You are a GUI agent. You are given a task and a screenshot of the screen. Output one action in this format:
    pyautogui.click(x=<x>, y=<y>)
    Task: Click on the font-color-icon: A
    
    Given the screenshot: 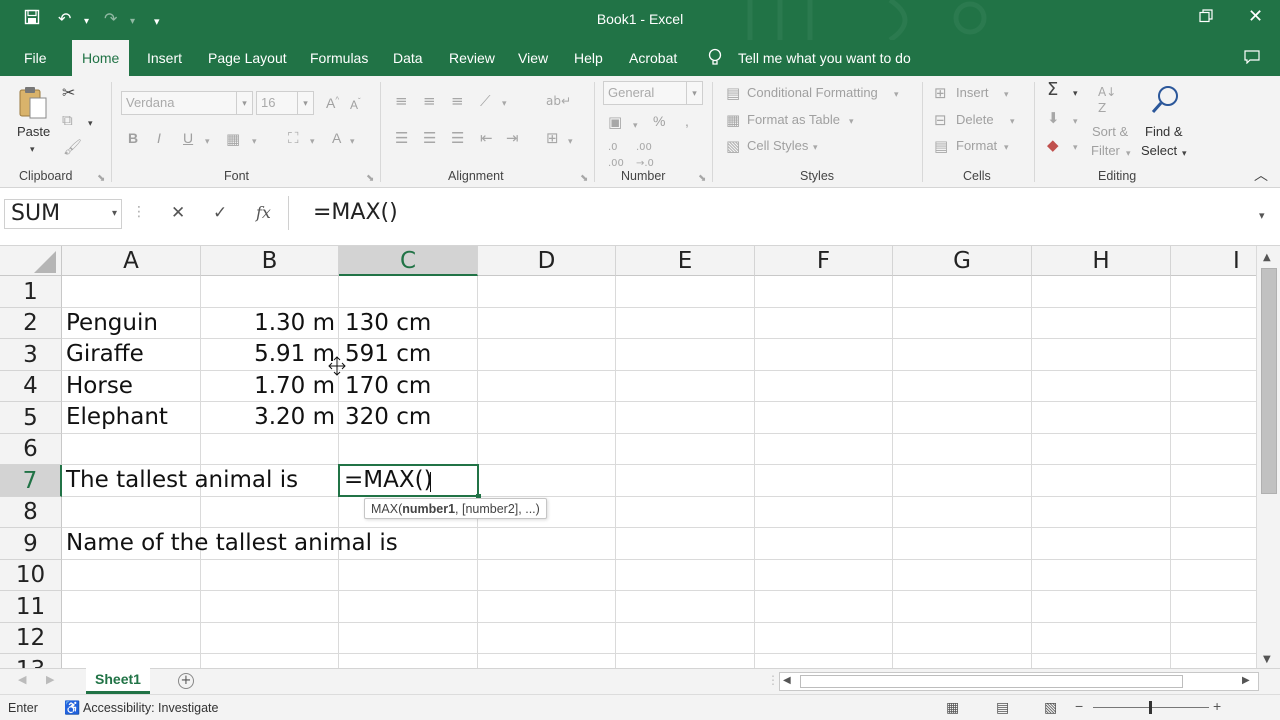 What is the action you would take?
    pyautogui.click(x=336, y=138)
    